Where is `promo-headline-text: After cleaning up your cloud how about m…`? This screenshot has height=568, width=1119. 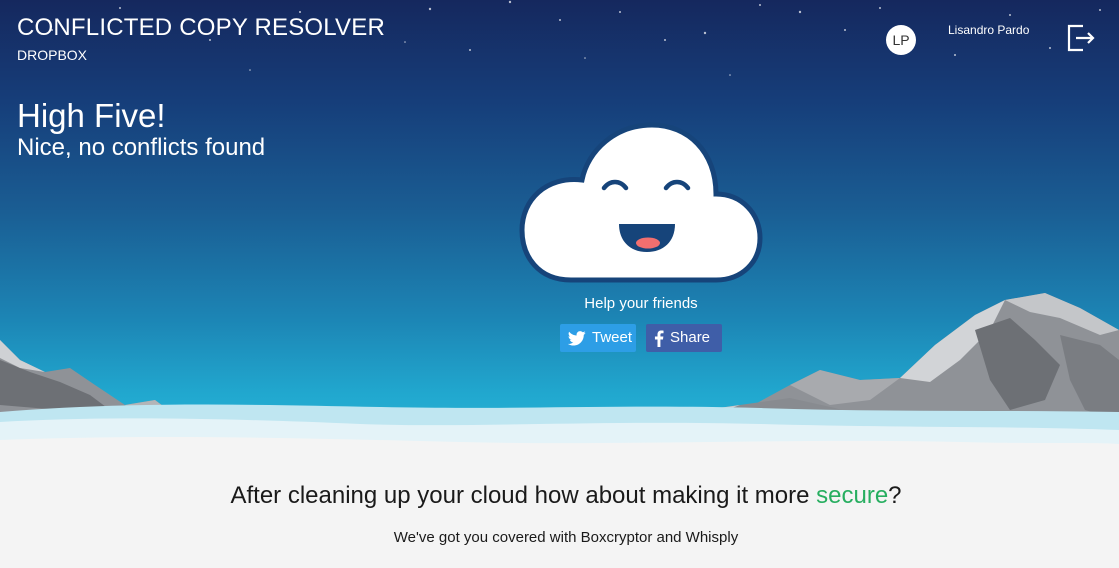
promo-headline-text: After cleaning up your cloud how about m… is located at coordinates (523, 495).